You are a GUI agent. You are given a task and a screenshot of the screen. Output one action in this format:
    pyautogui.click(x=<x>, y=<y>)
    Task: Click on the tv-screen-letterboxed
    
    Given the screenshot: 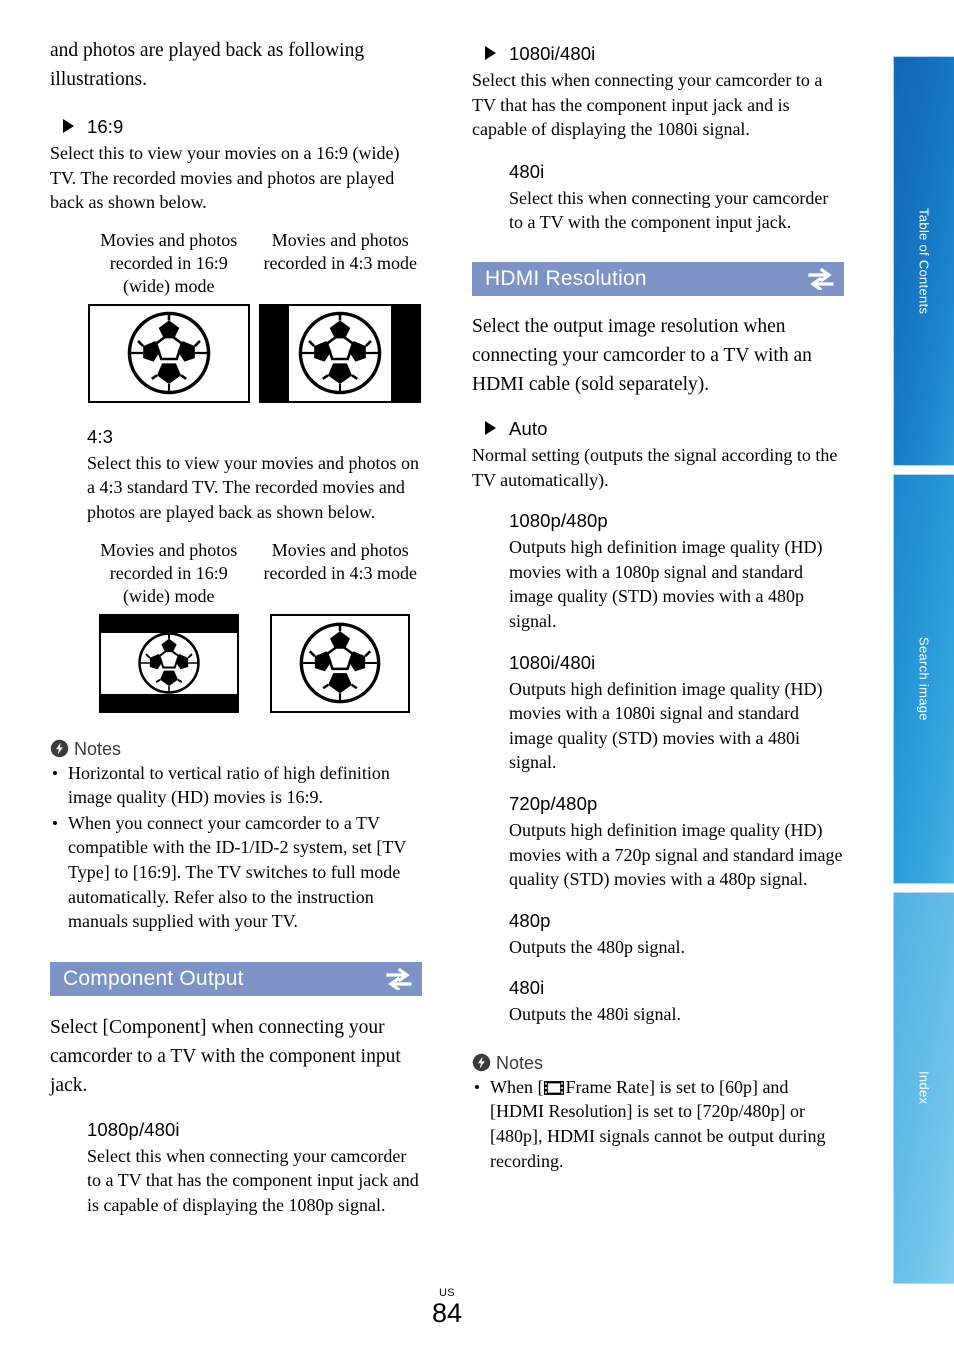 What is the action you would take?
    pyautogui.click(x=168, y=663)
    